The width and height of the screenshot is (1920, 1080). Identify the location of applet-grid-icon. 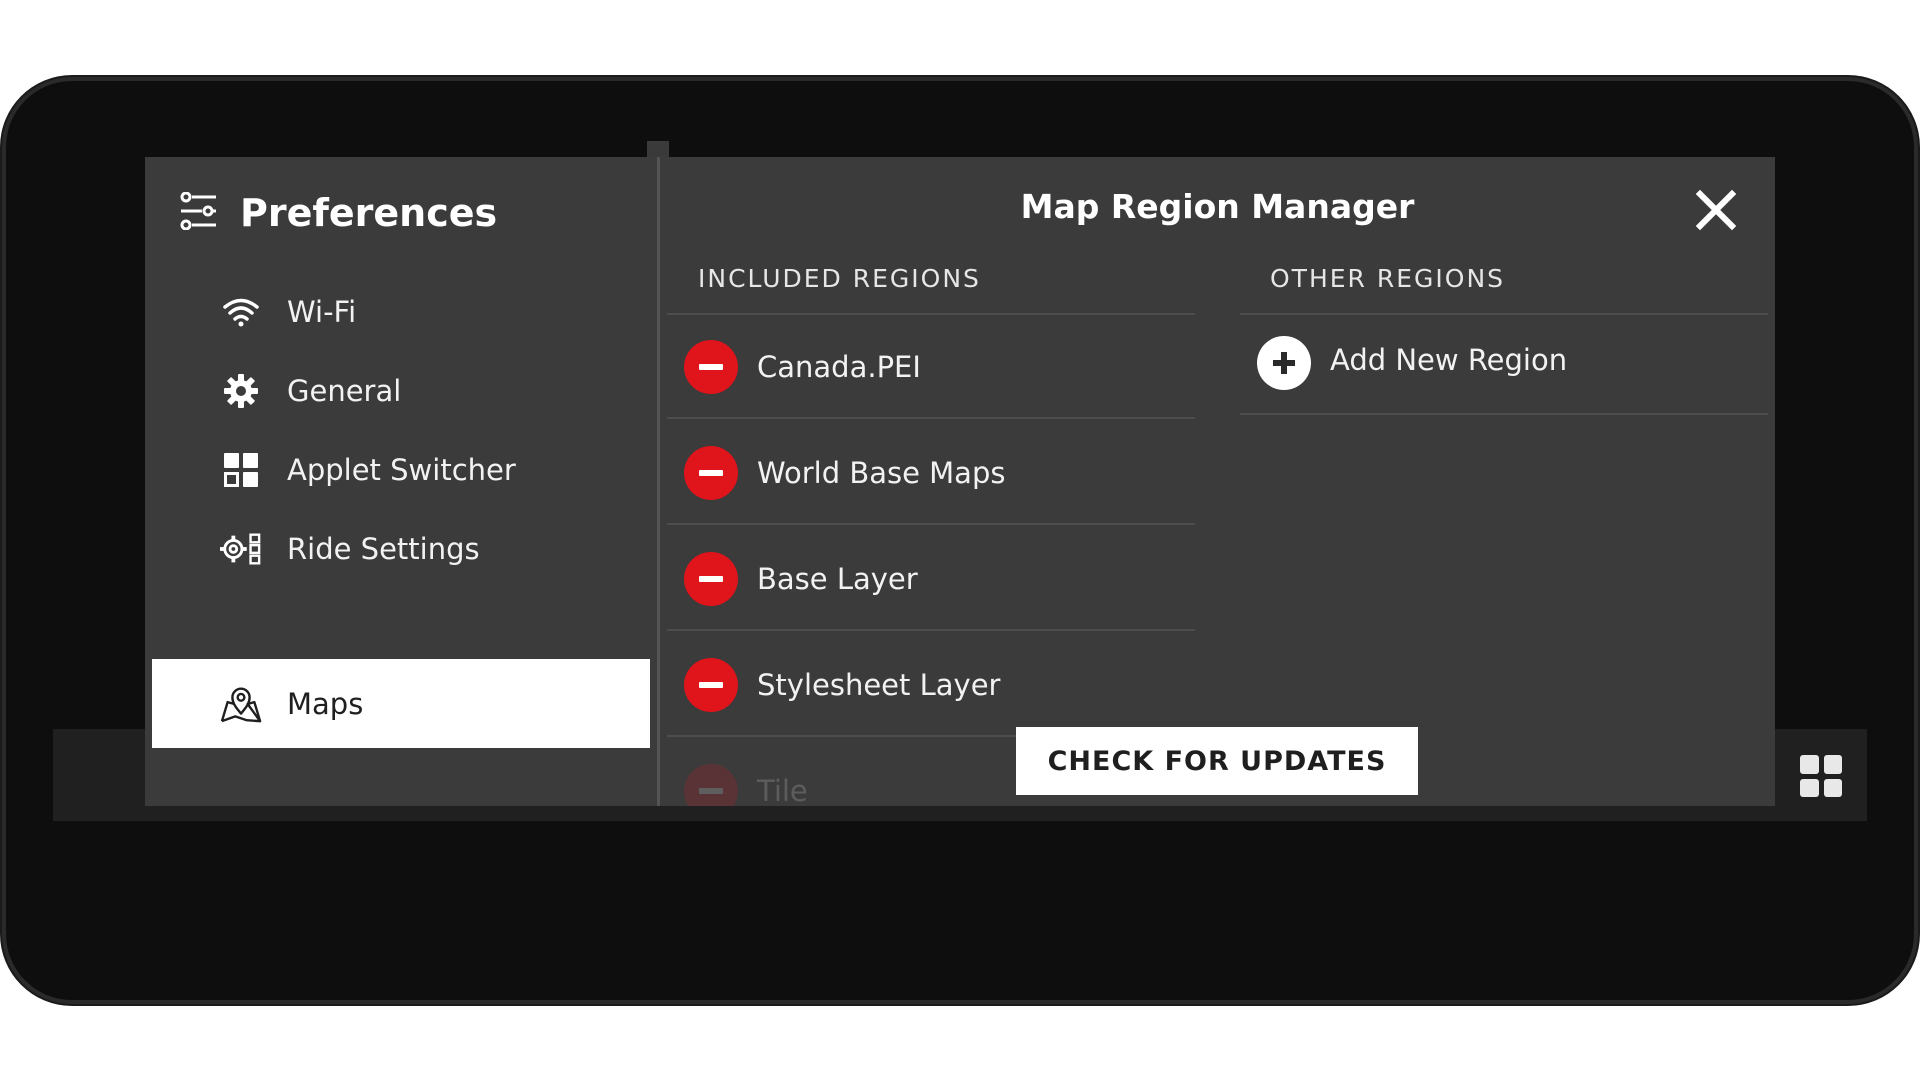
(241, 470).